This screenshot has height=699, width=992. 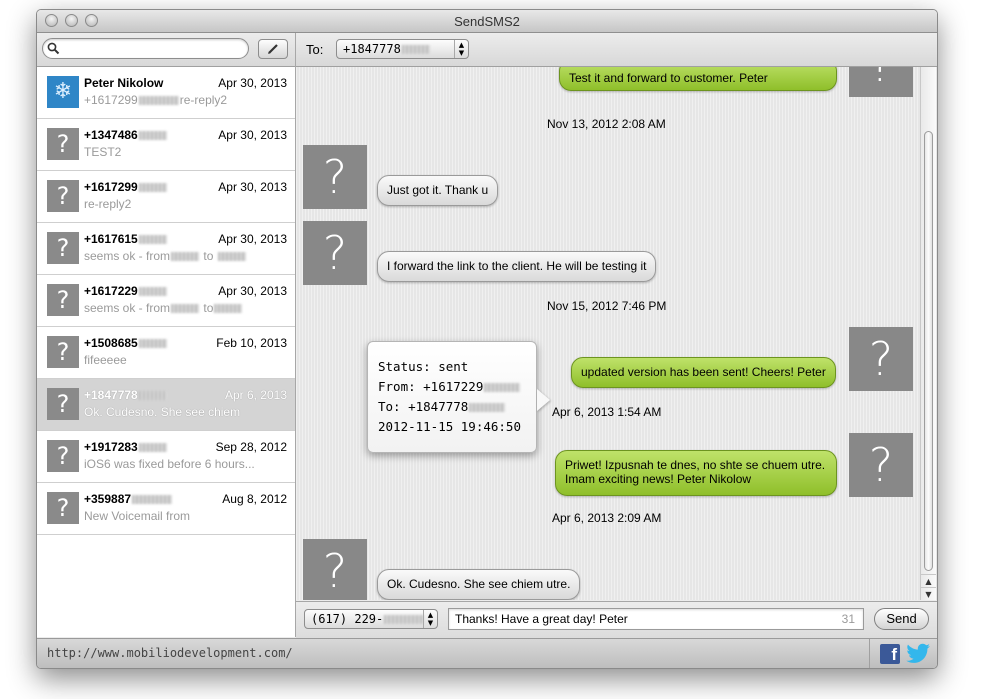 I want to click on popover-from: From: +1617229, so click(x=457, y=387).